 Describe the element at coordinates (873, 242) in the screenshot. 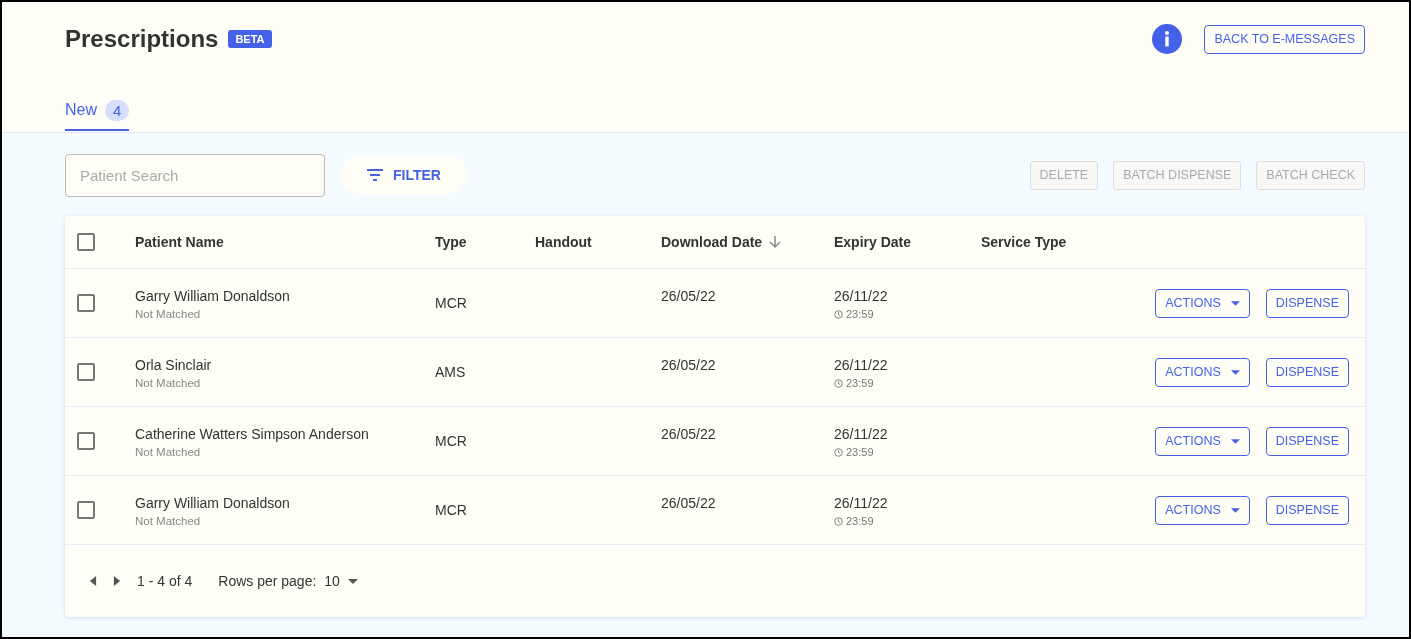

I see `column-header: Expiry Date` at that location.